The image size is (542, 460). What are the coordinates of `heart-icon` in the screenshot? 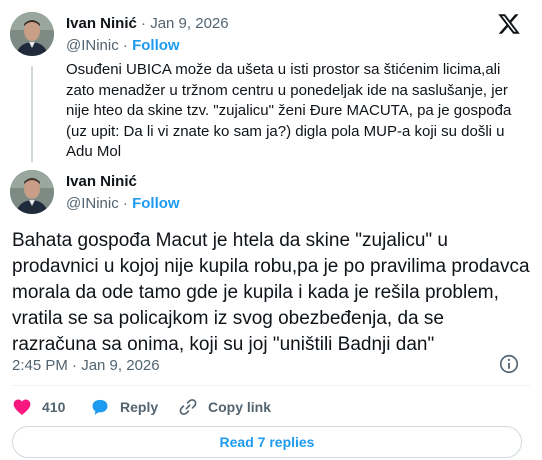 It's located at (22, 407).